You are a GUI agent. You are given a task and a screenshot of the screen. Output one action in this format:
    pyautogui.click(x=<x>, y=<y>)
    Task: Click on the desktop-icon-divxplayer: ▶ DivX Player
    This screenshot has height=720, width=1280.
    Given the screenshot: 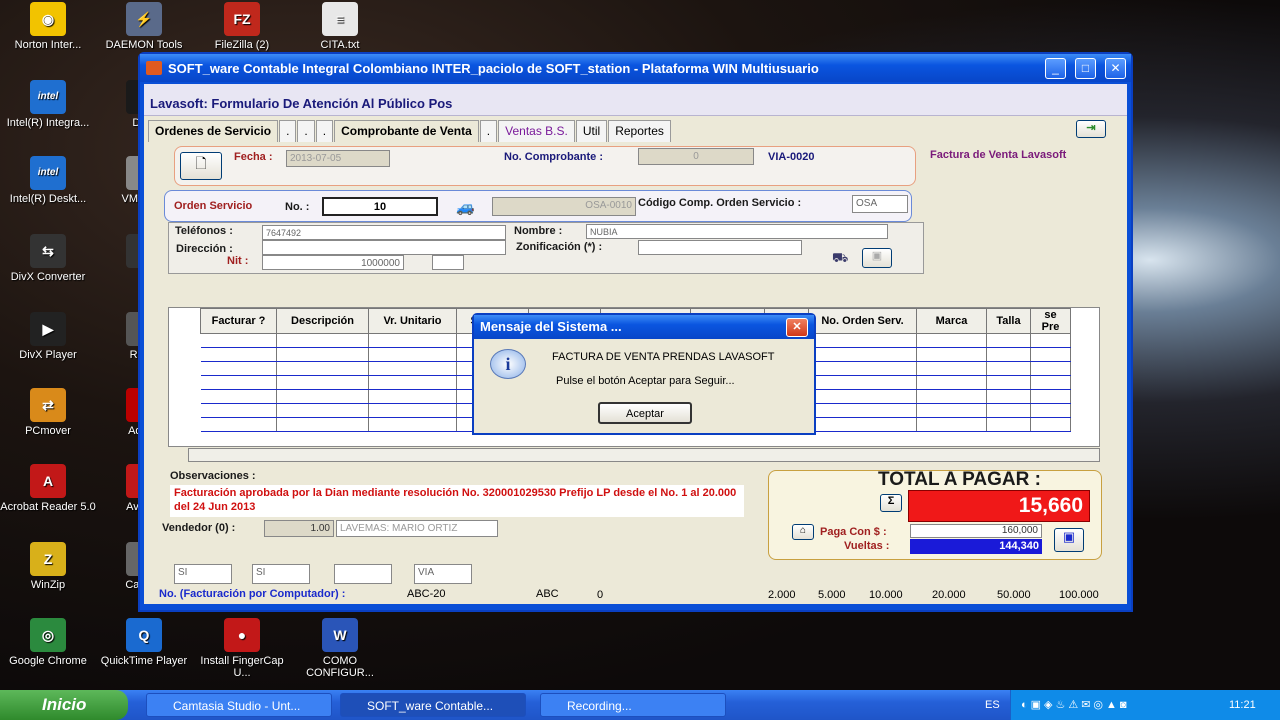 What is the action you would take?
    pyautogui.click(x=48, y=336)
    